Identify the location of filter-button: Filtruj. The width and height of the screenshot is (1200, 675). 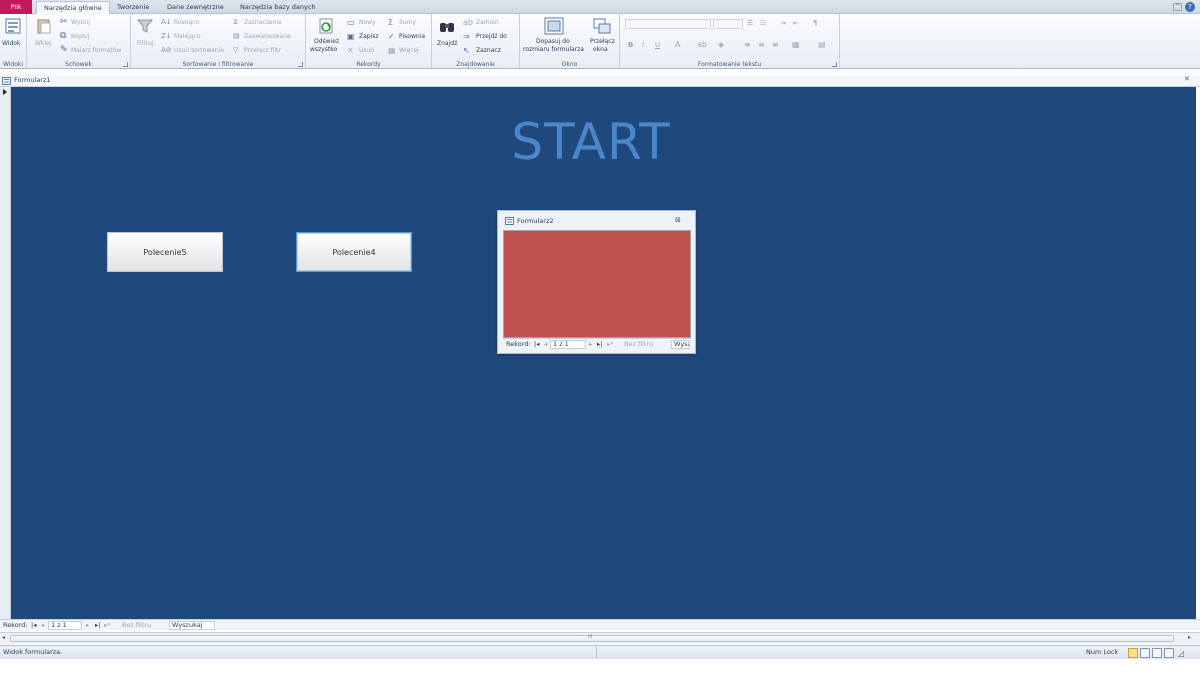
(145, 43).